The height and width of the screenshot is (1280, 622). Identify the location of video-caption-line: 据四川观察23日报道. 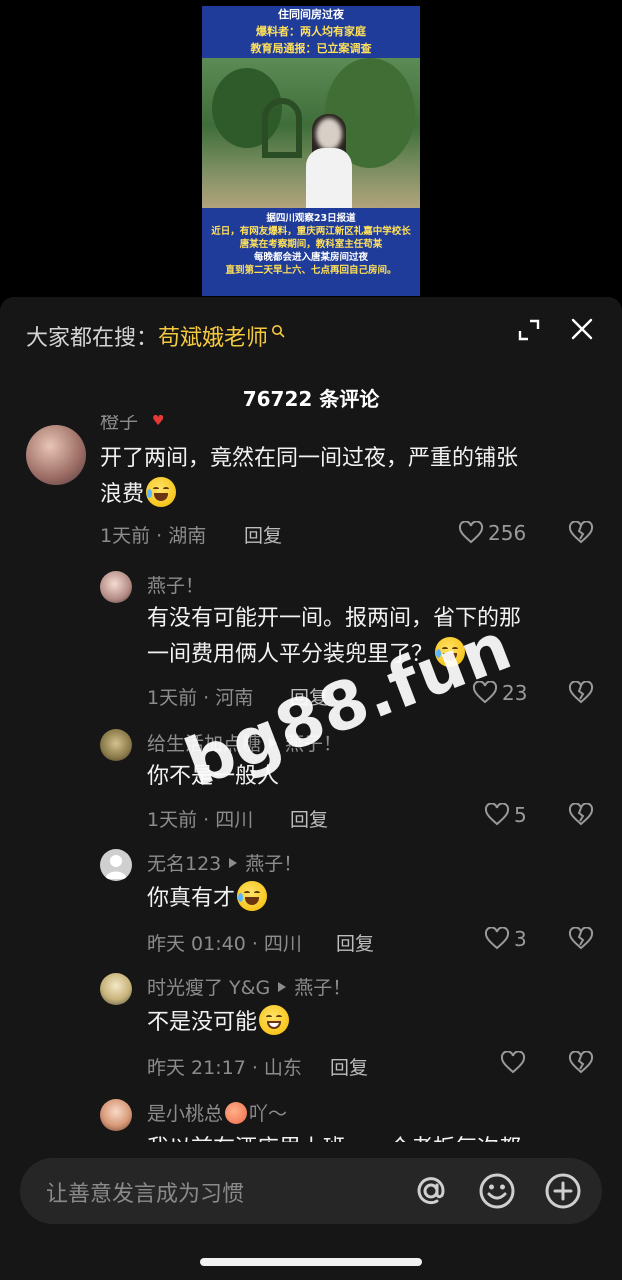
(311, 218).